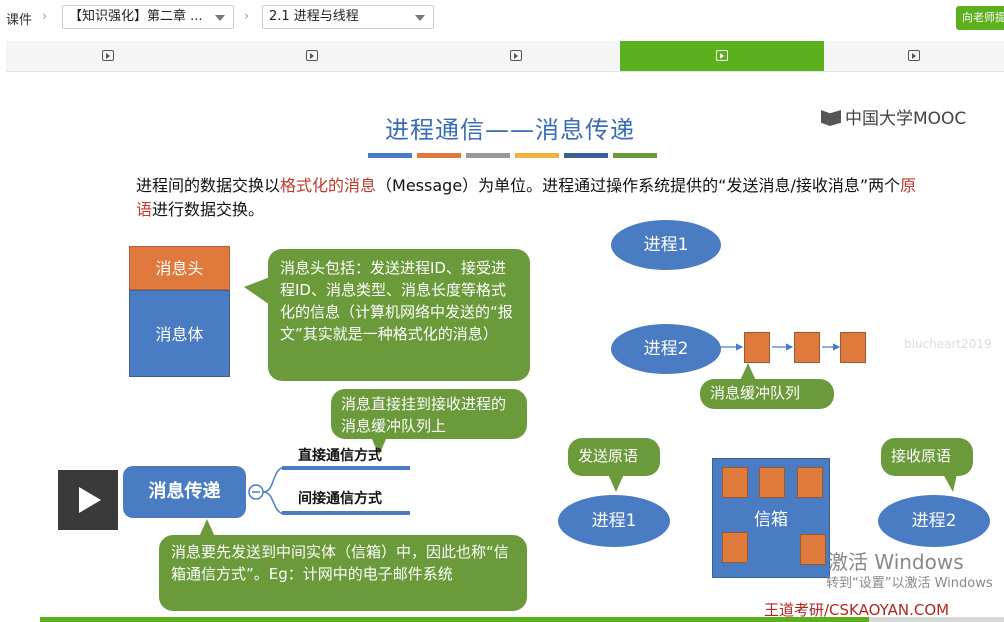 This screenshot has width=1004, height=622. I want to click on queue-arrows, so click(780, 347).